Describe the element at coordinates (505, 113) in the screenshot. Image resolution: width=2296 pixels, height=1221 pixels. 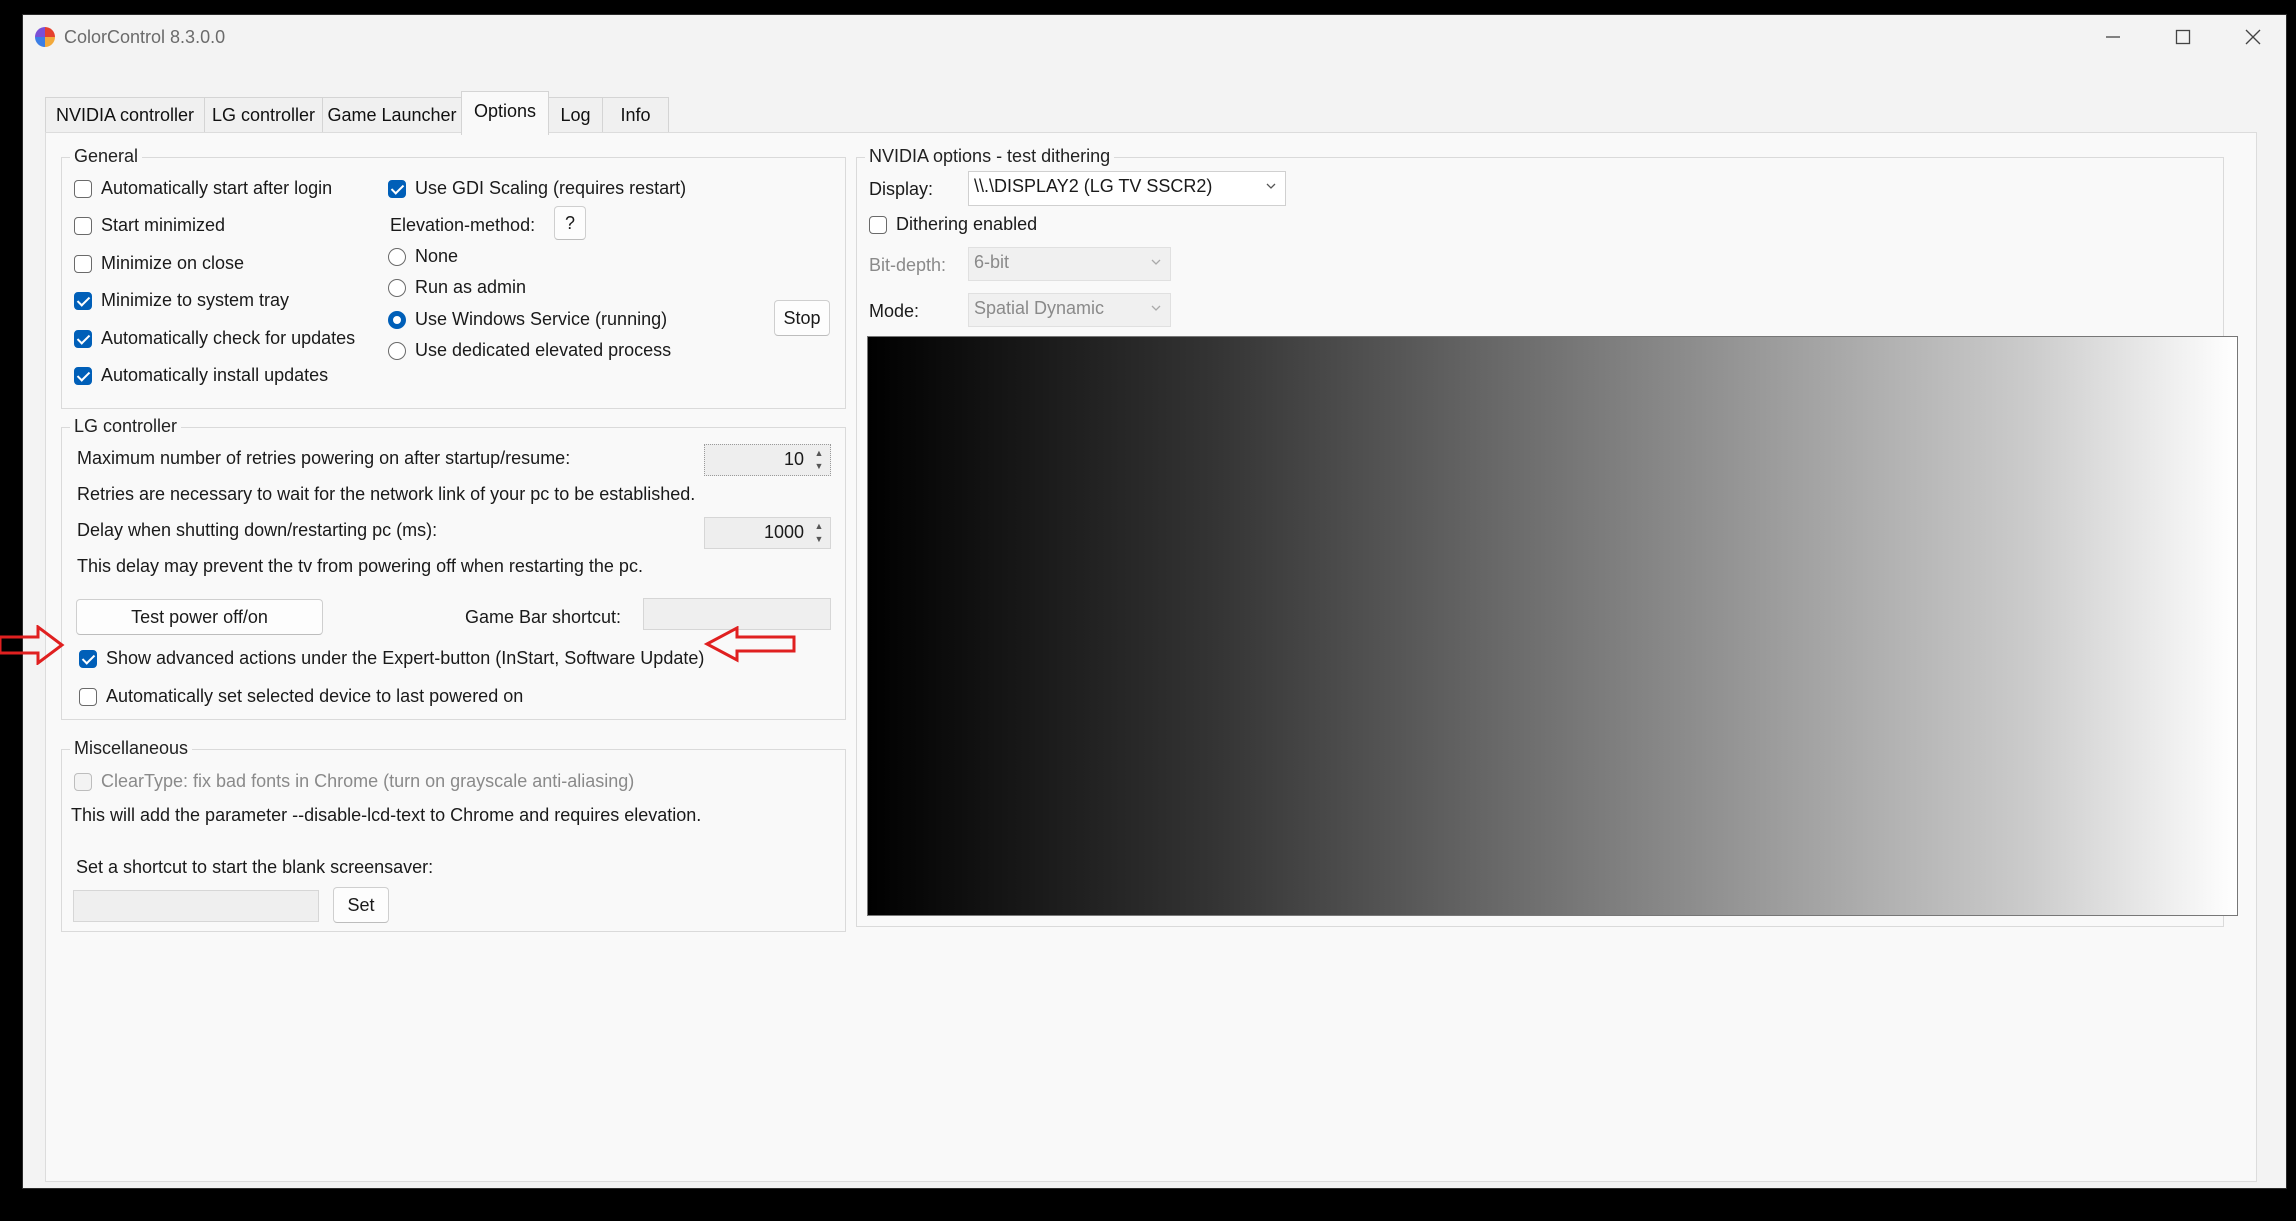
I see `tab-options: Options` at that location.